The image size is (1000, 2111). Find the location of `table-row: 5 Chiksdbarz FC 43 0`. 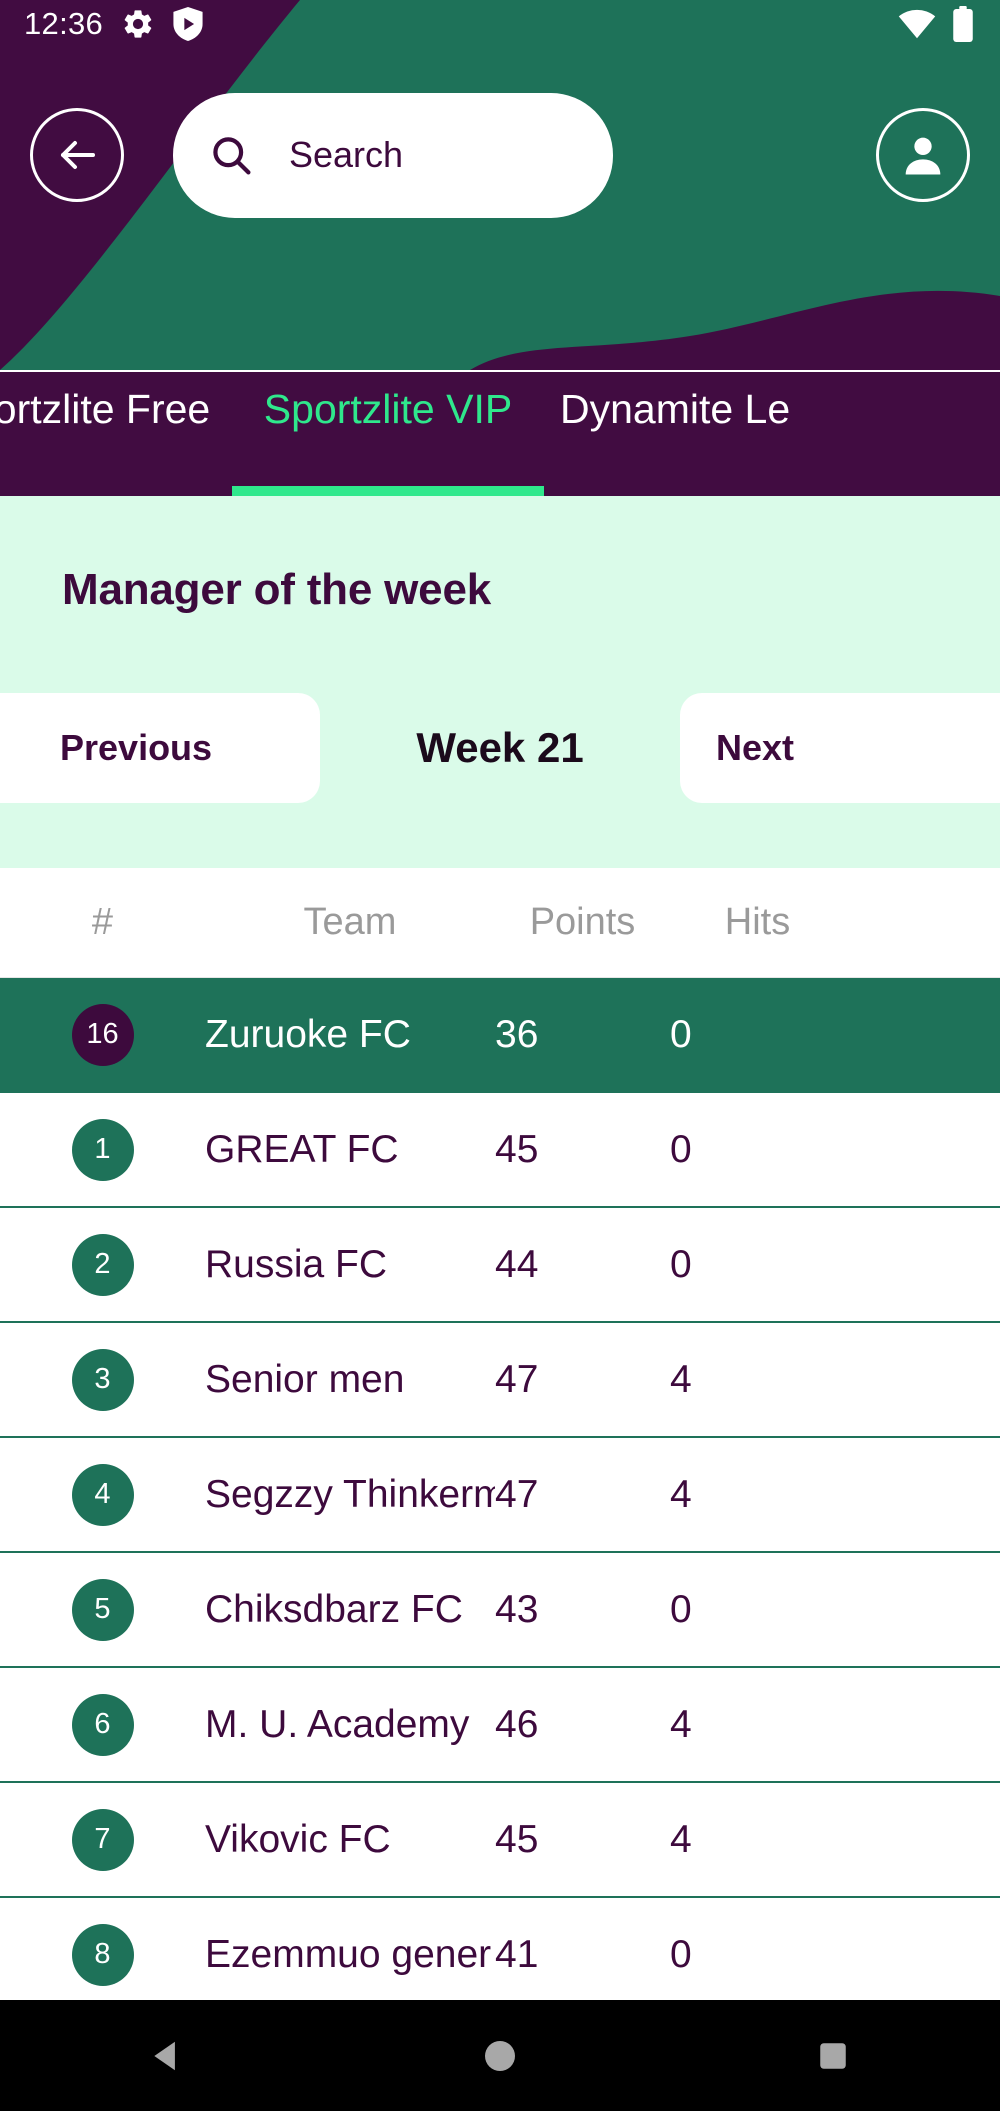

table-row: 5 Chiksdbarz FC 43 0 is located at coordinates (500, 1610).